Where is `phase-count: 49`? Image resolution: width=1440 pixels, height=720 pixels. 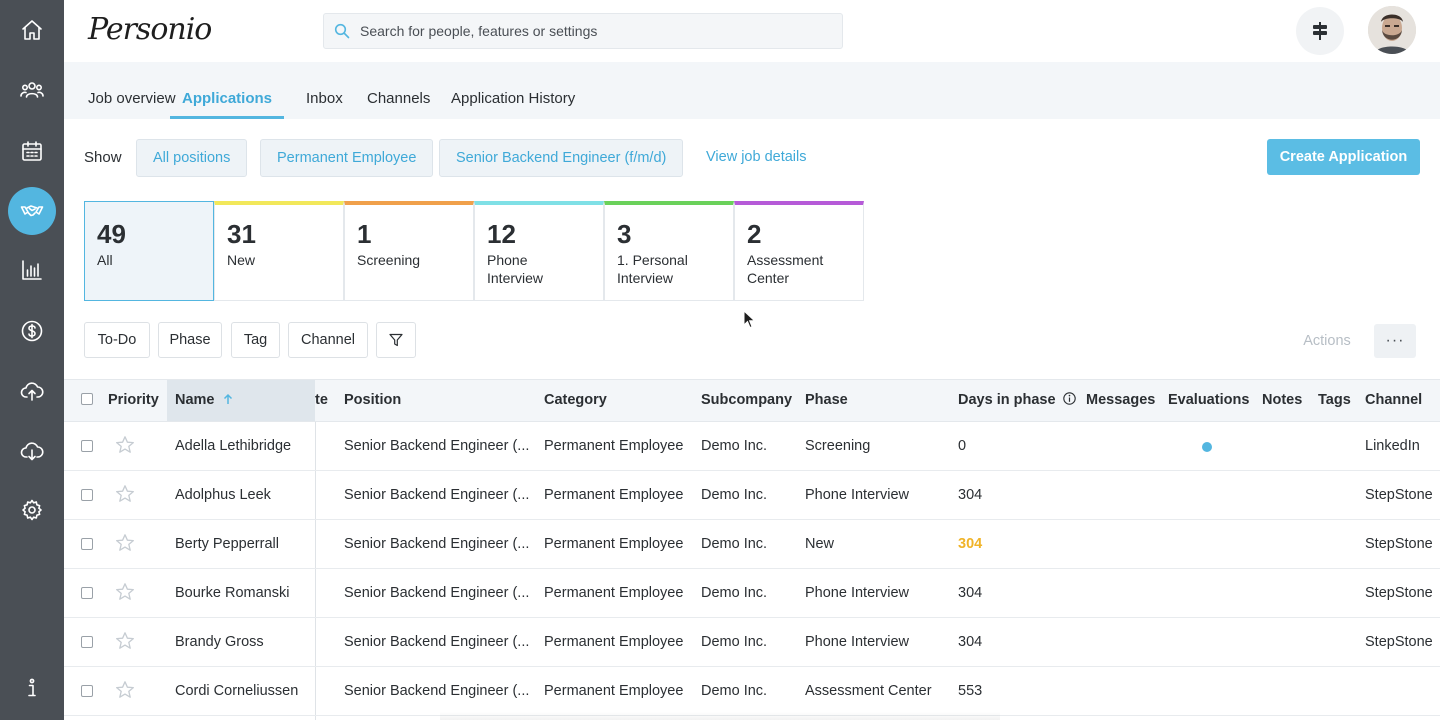
phase-count: 49 is located at coordinates (111, 234).